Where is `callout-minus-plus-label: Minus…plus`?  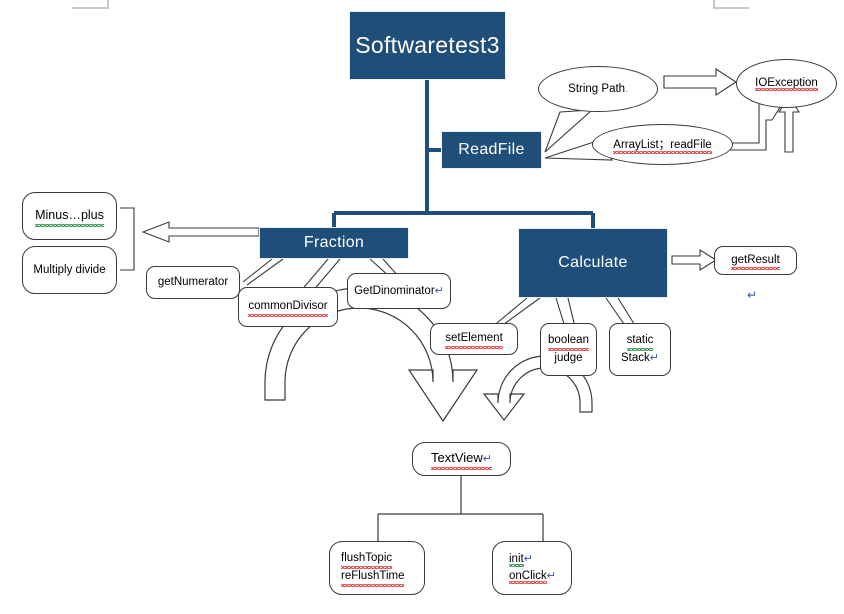
callout-minus-plus-label: Minus…plus is located at coordinates (69, 216).